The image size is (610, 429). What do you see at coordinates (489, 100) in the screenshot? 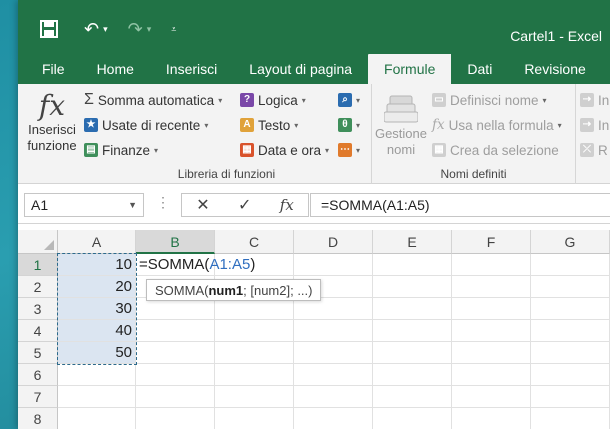
I see `define-name-button: ▭ Definisci nome ▾` at bounding box center [489, 100].